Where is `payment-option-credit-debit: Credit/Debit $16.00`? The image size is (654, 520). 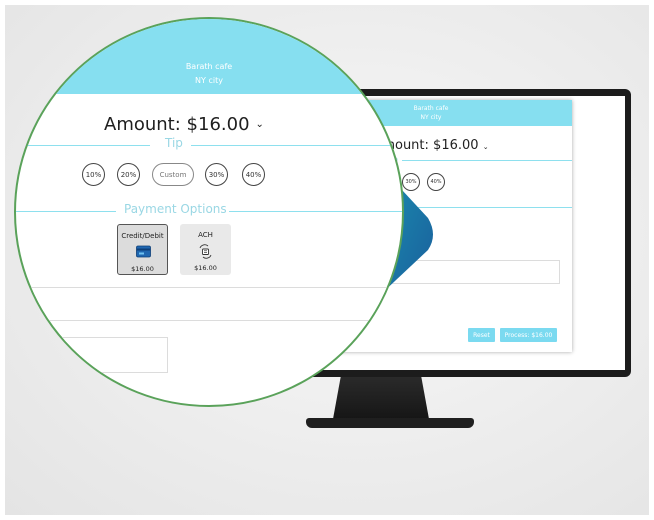
payment-option-credit-debit: Credit/Debit $16.00 is located at coordinates (142, 249).